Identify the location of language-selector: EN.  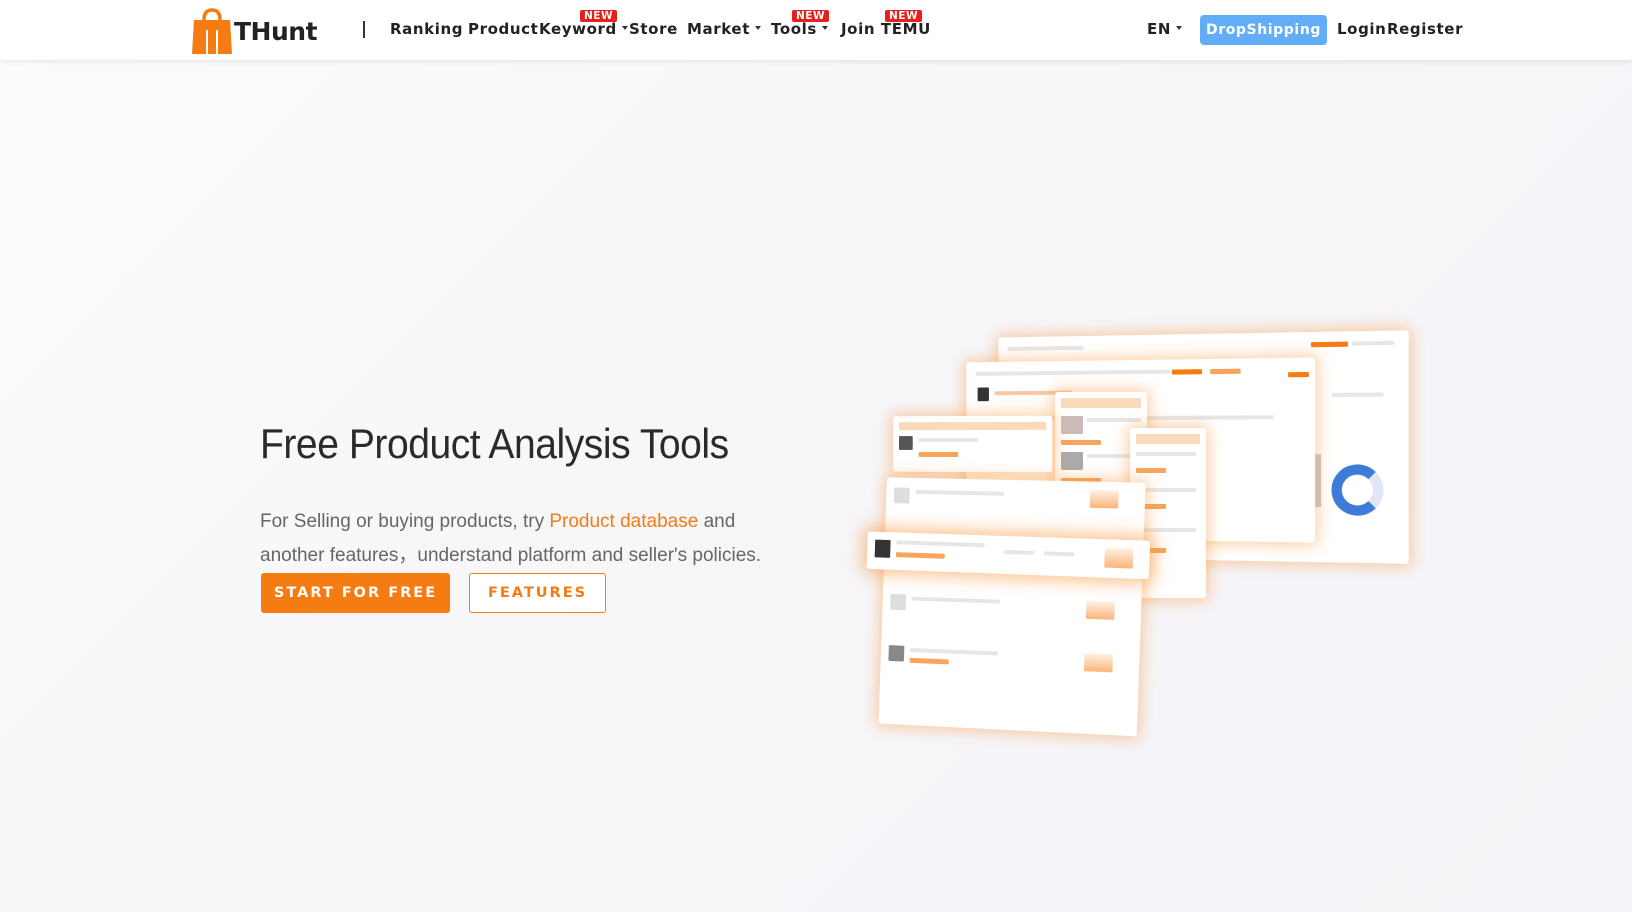
(1165, 29).